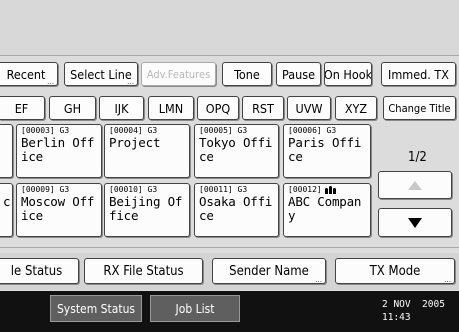 The width and height of the screenshot is (459, 332). I want to click on tab-lmn: LMN, so click(171, 108).